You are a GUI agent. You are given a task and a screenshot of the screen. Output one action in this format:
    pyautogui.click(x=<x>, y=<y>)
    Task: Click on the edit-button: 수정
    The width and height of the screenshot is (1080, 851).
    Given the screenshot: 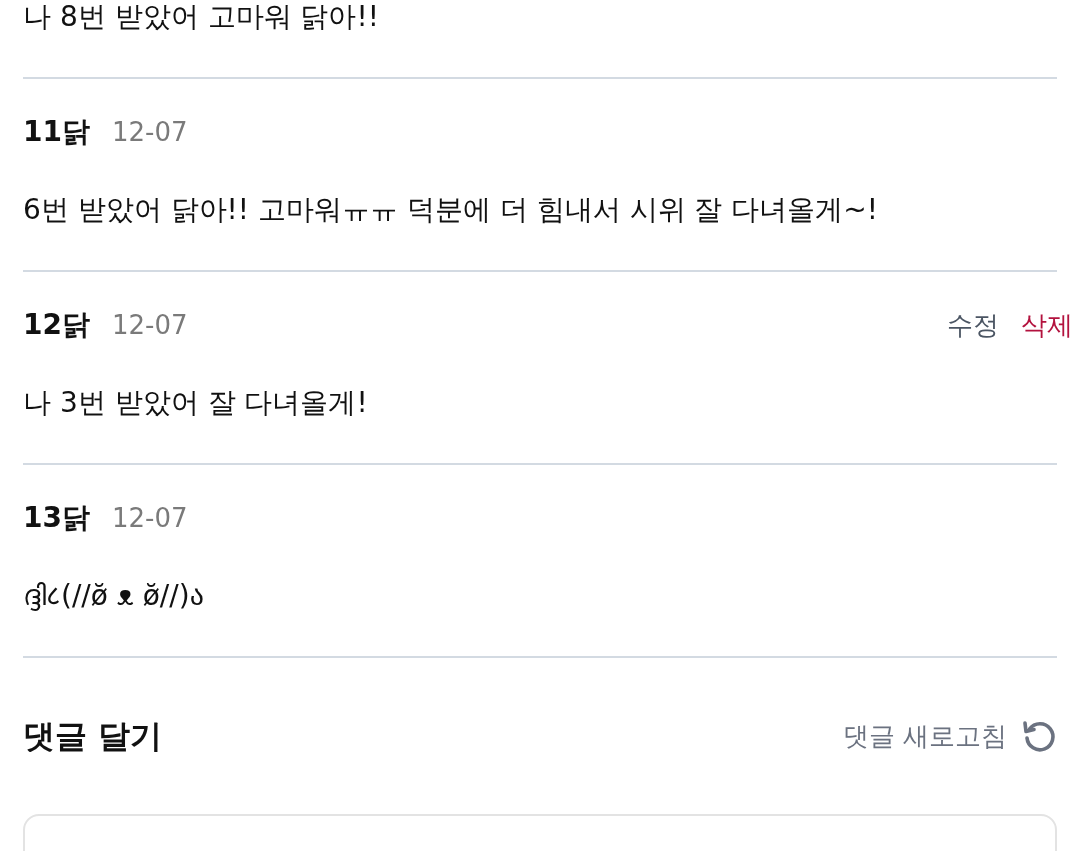 What is the action you would take?
    pyautogui.click(x=973, y=325)
    